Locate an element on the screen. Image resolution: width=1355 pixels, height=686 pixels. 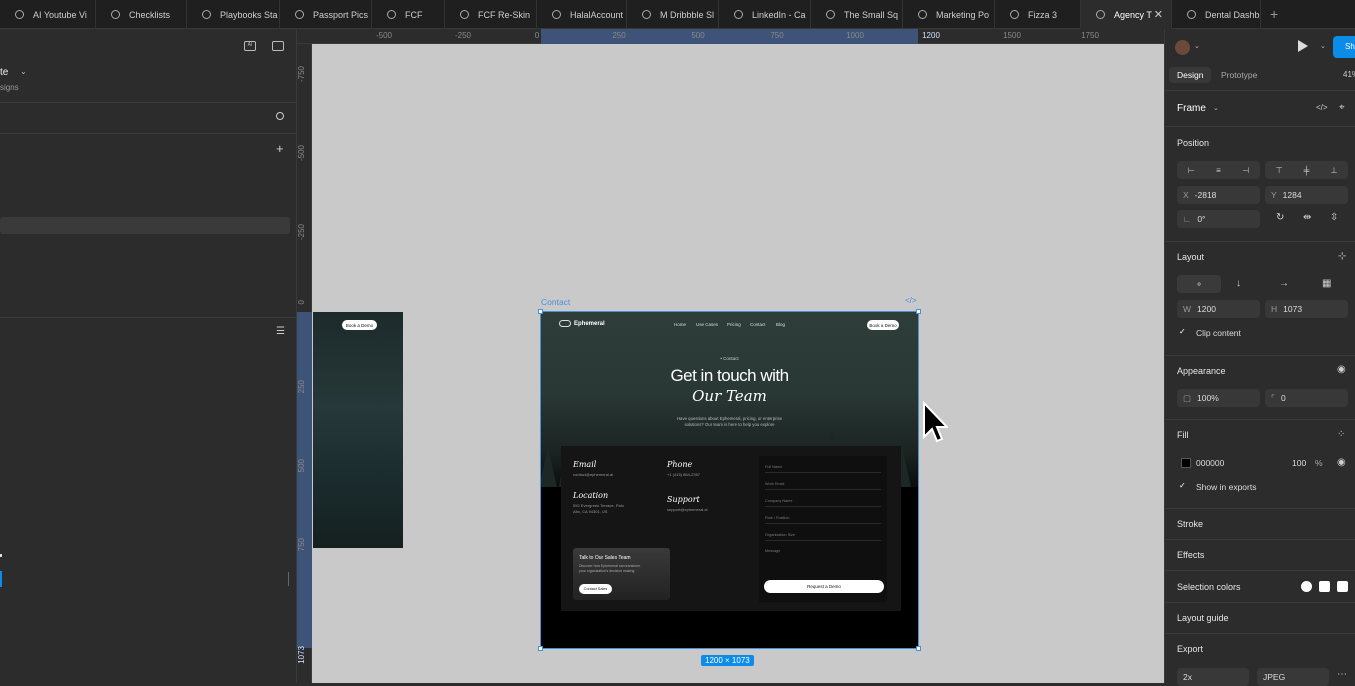
tab-fcf-reskin: FCF Re-Skin is located at coordinates (491, 14).